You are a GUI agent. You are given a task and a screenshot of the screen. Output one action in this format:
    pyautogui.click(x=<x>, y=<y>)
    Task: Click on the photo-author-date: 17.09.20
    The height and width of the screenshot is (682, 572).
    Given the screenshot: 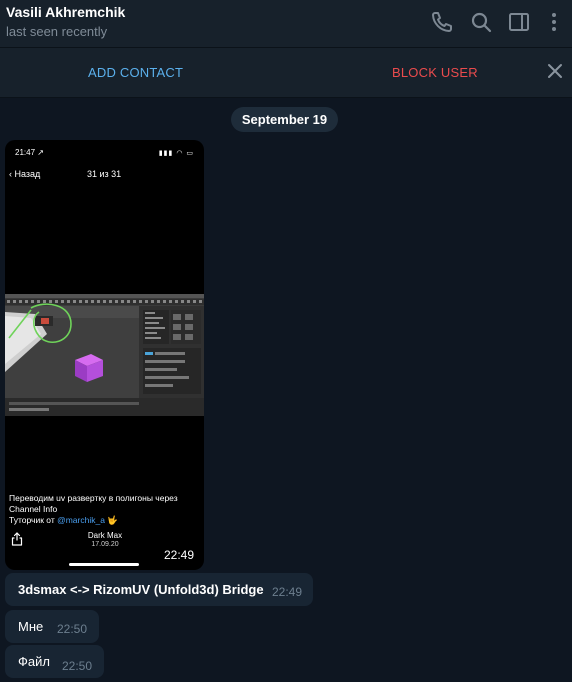 What is the action you would take?
    pyautogui.click(x=105, y=544)
    